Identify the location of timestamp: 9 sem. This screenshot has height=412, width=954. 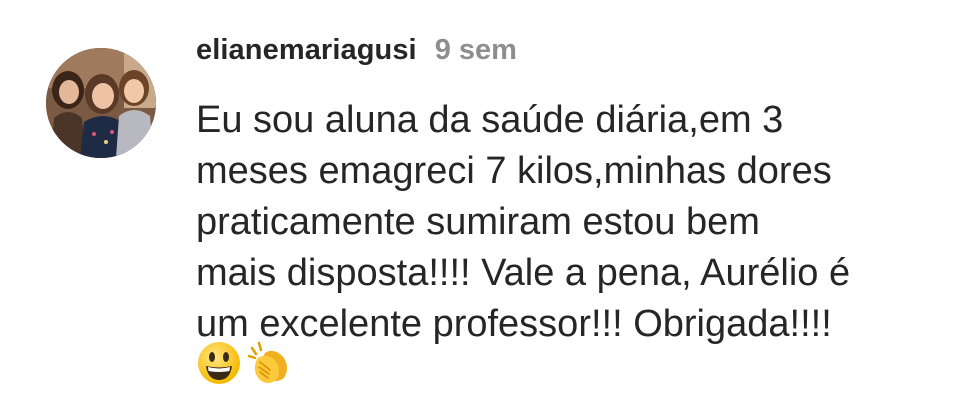
(475, 50).